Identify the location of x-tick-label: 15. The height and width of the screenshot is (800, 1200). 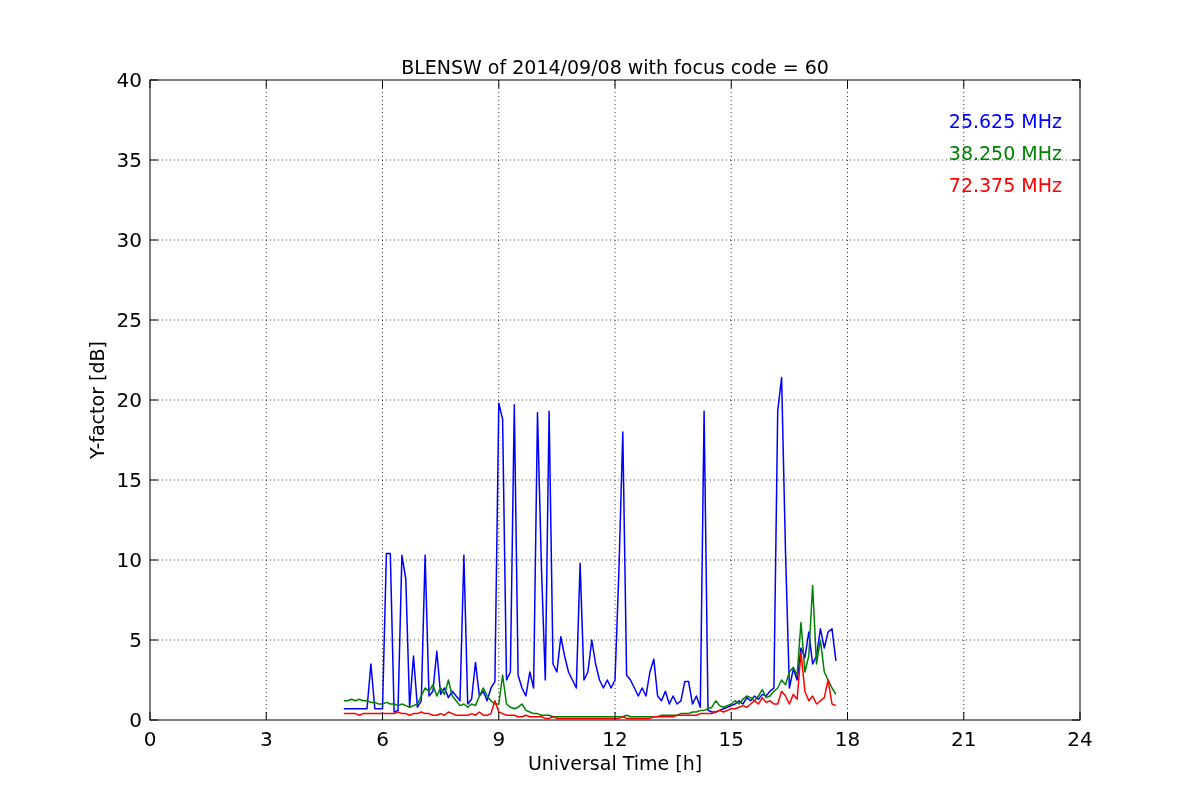
(731, 739).